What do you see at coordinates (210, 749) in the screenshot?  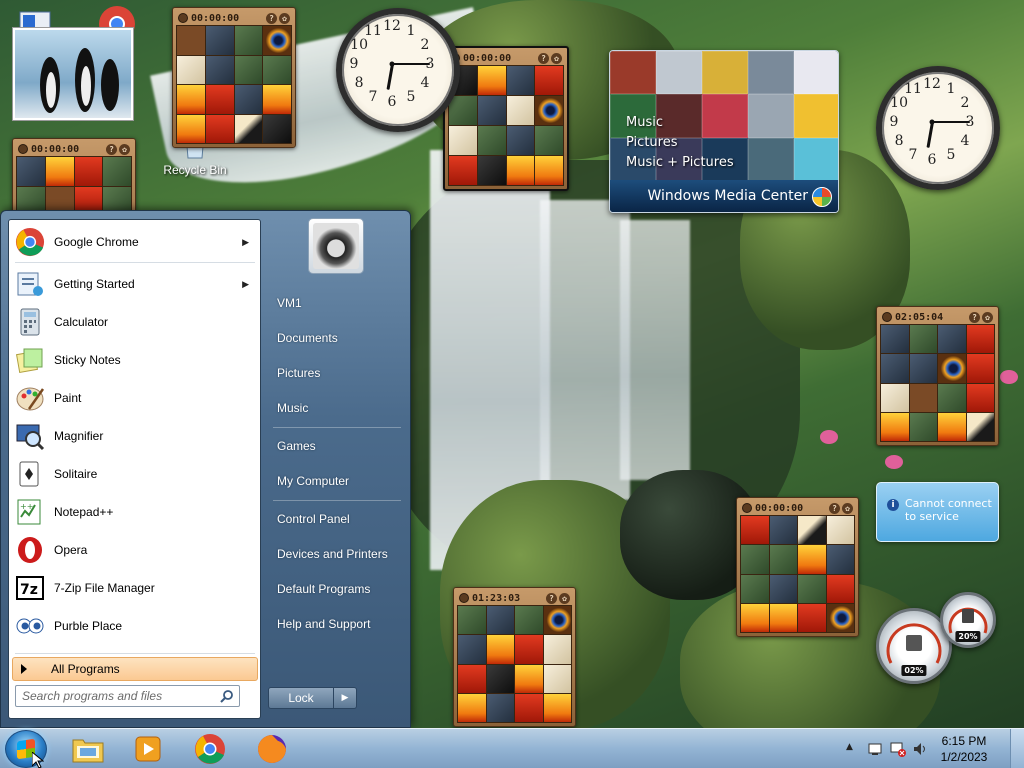 I see `taskbar-chrome` at bounding box center [210, 749].